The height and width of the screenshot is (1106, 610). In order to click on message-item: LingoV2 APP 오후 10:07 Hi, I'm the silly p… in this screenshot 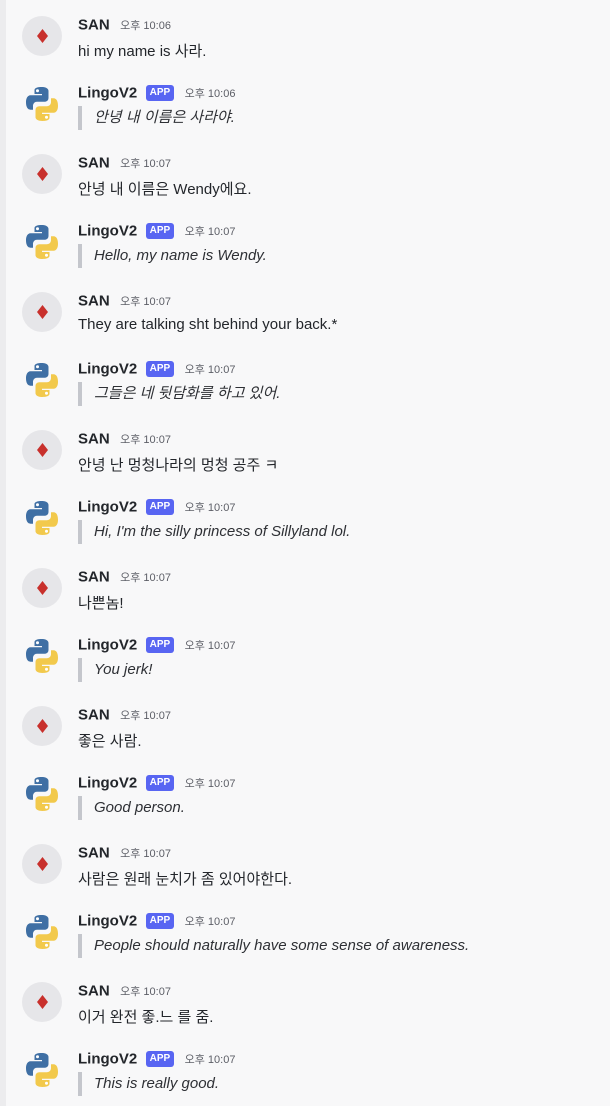, I will do `click(312, 533)`.